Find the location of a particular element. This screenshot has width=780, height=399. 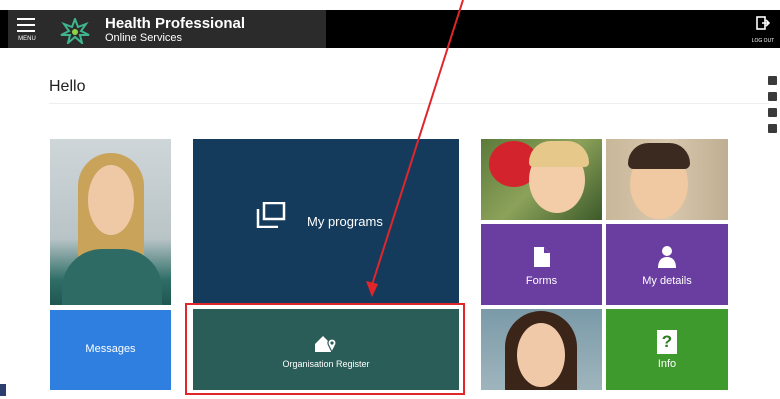

photo-boy is located at coordinates (667, 179).